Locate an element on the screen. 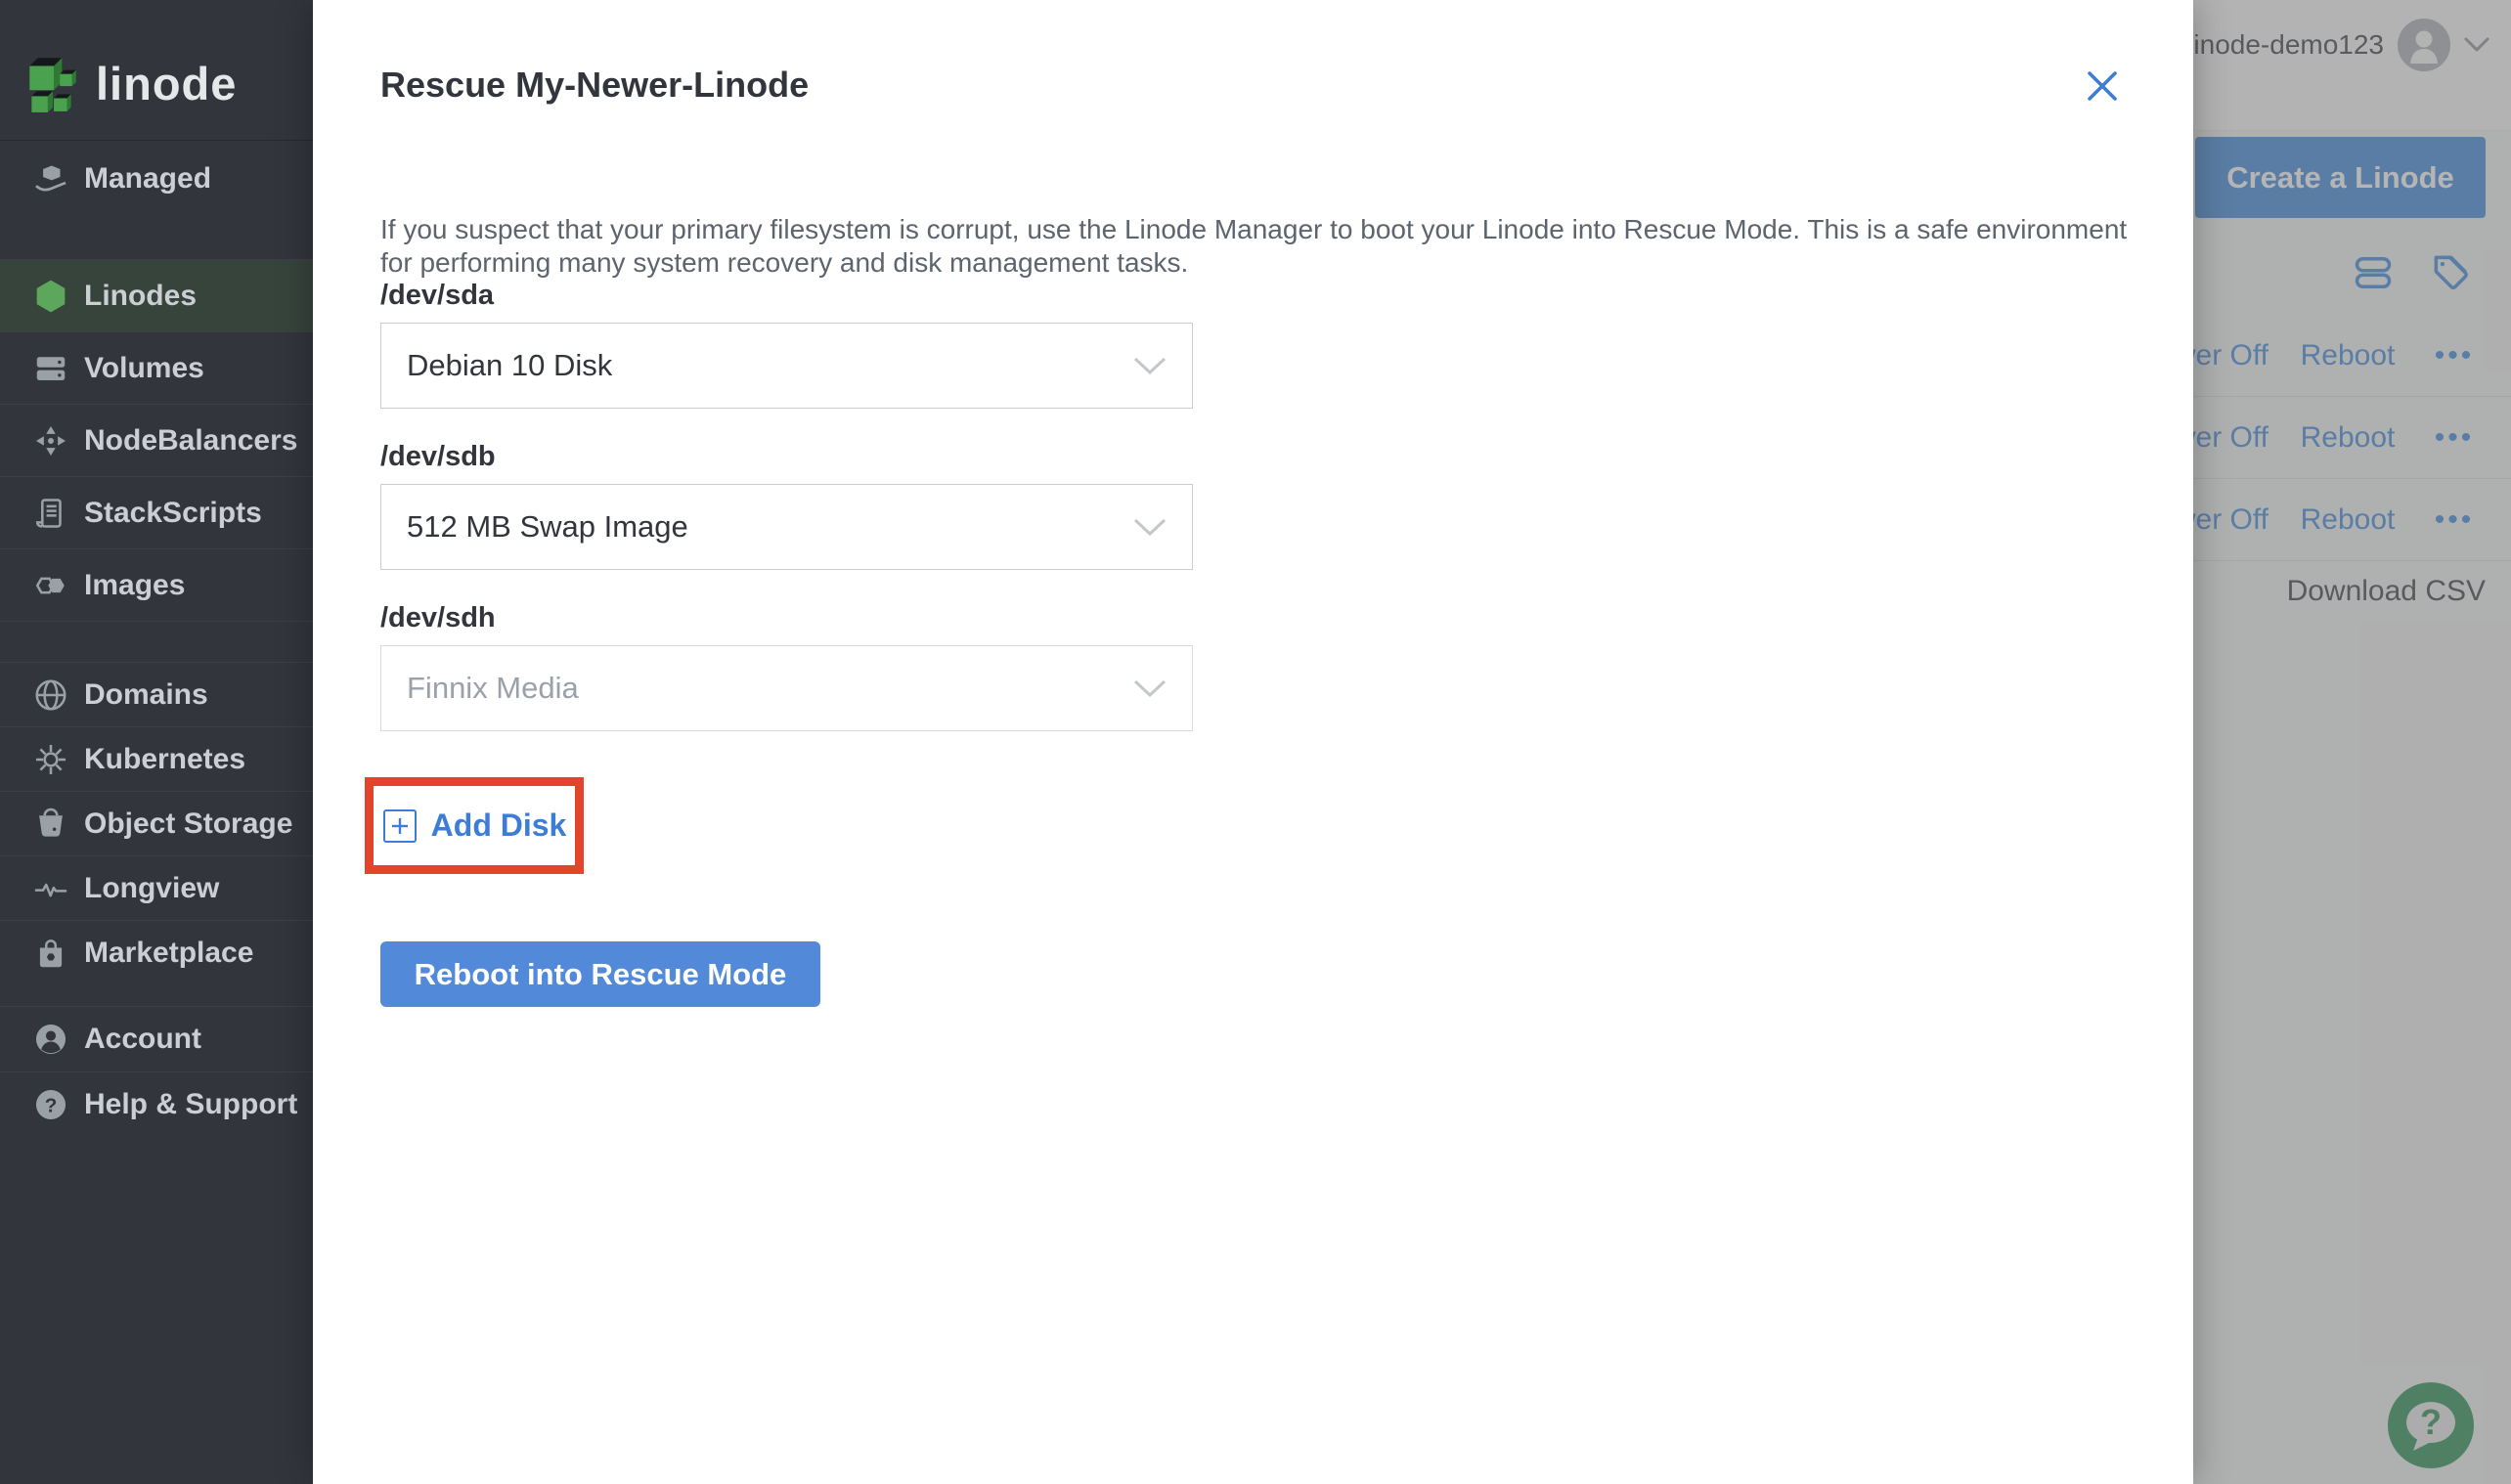 This screenshot has height=1484, width=2511. stackscripts-icon is located at coordinates (51, 513).